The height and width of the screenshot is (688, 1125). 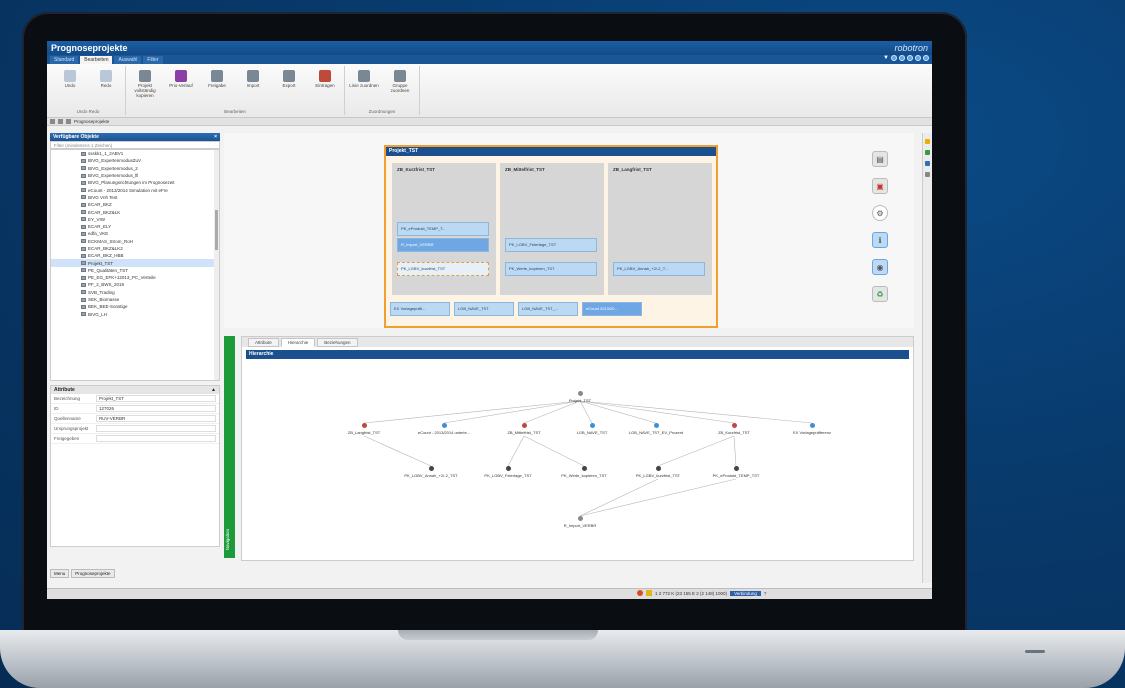 What do you see at coordinates (484, 309) in the screenshot?
I see `project-chip: LGB_NAVE_TST` at bounding box center [484, 309].